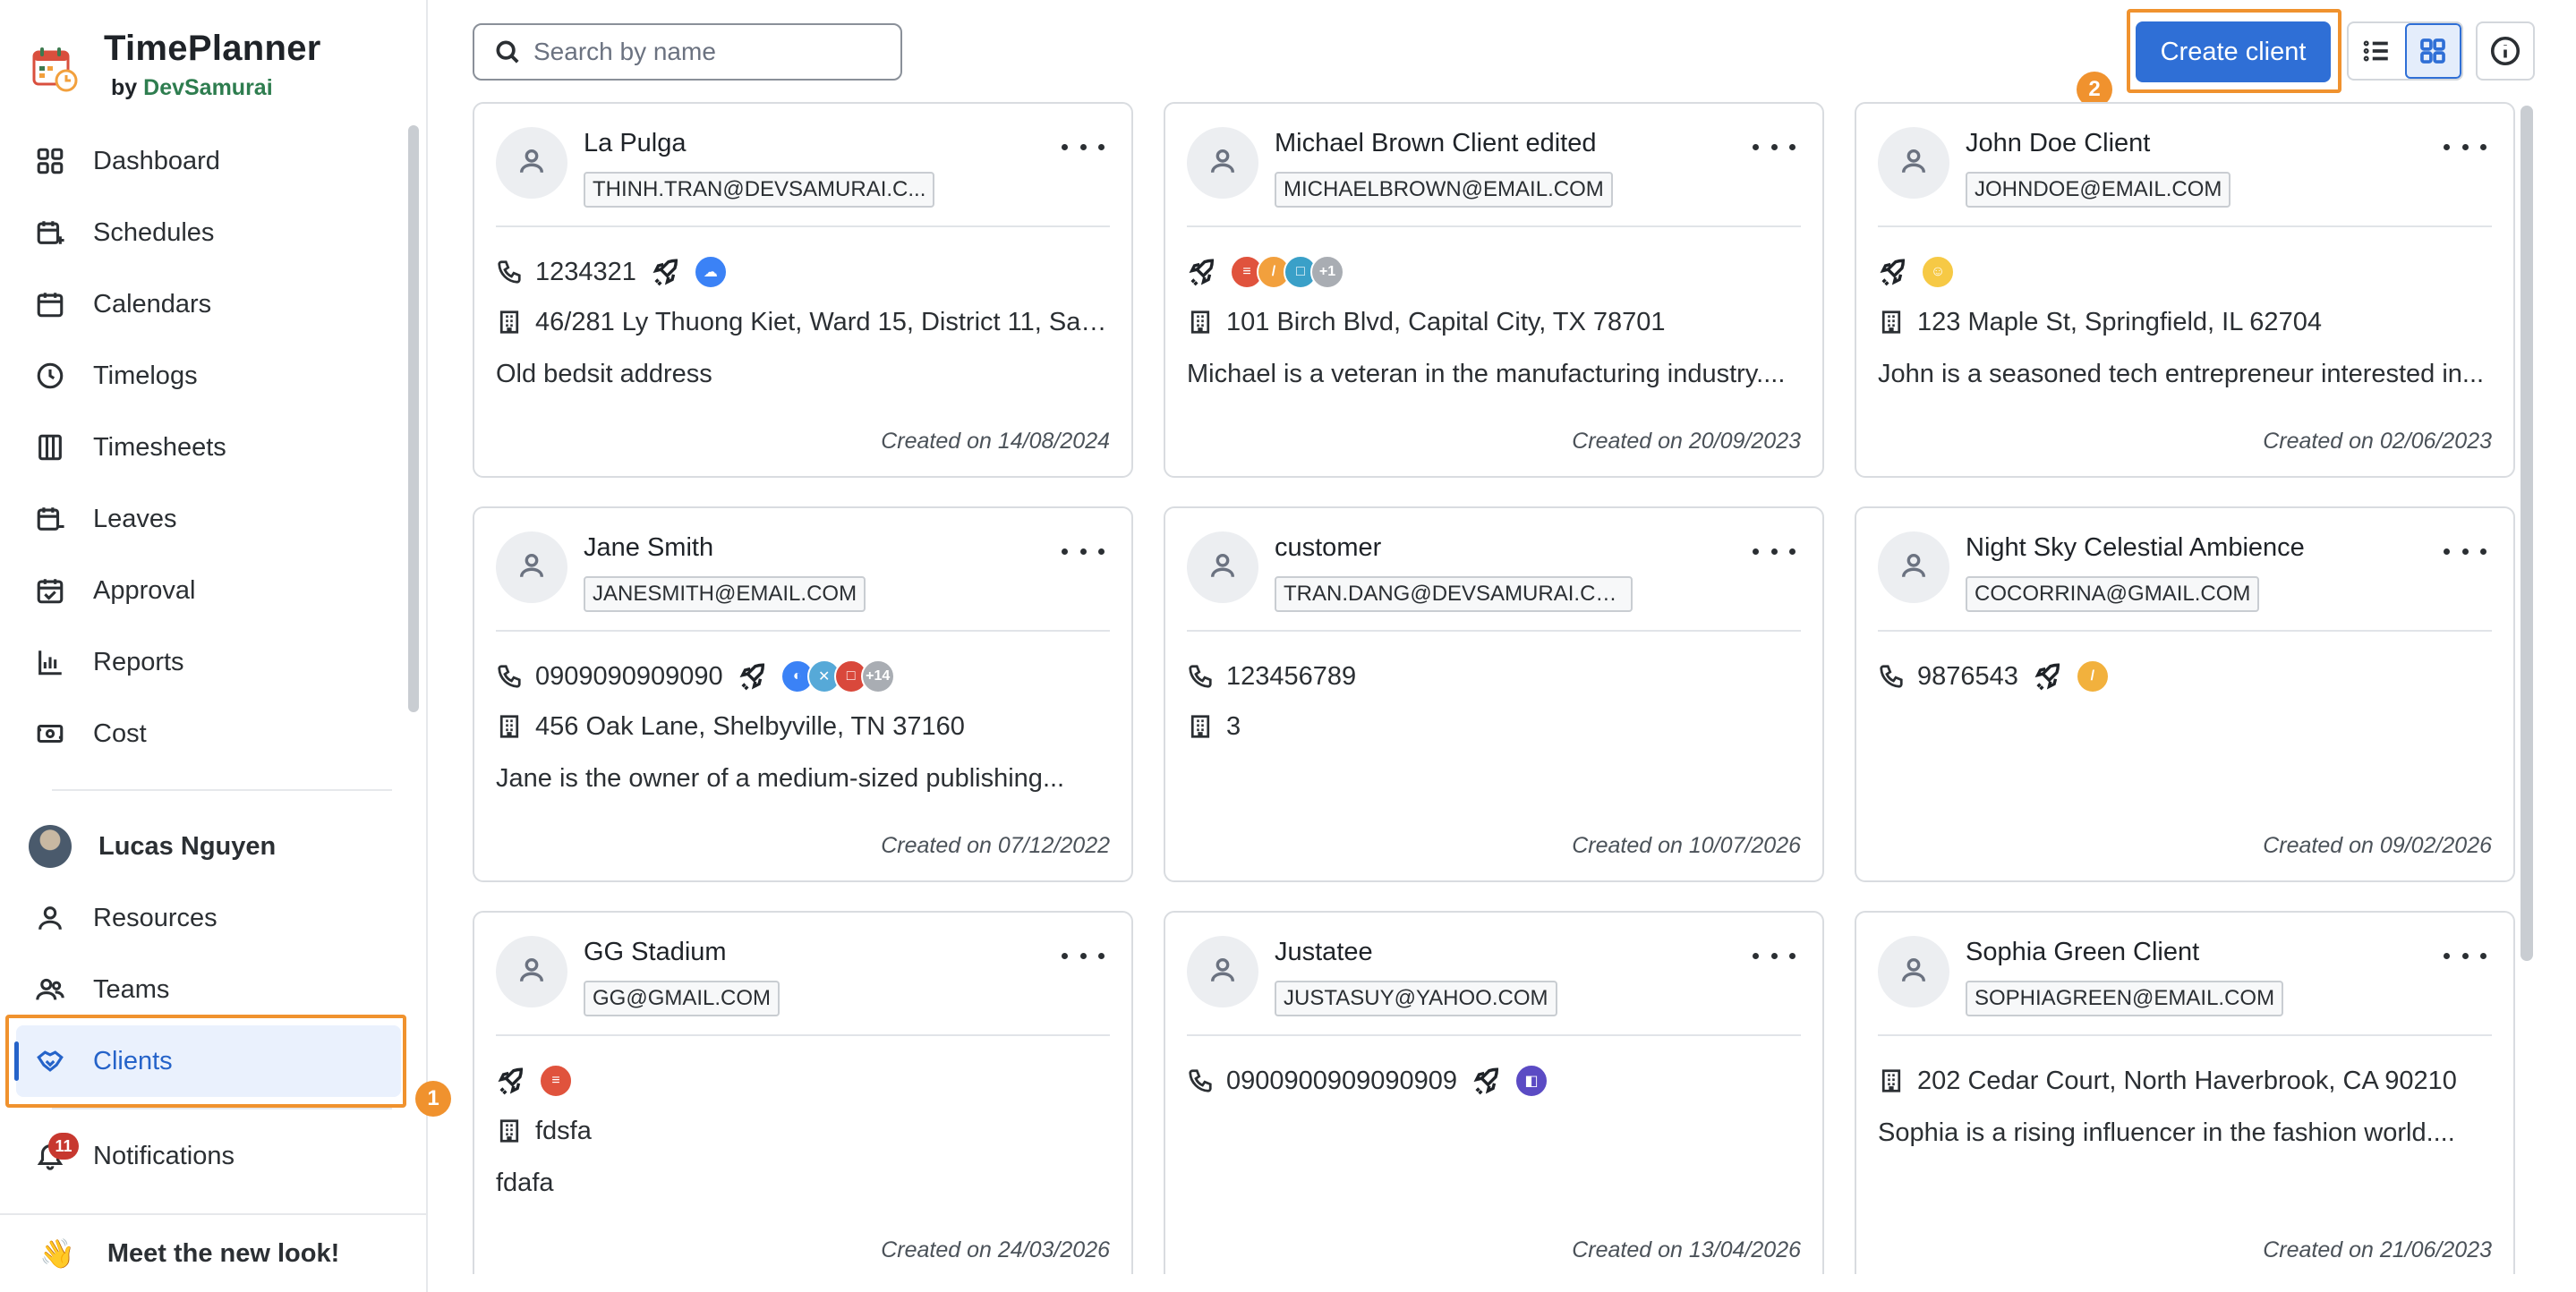  I want to click on client-name: Jane Smith, so click(648, 548).